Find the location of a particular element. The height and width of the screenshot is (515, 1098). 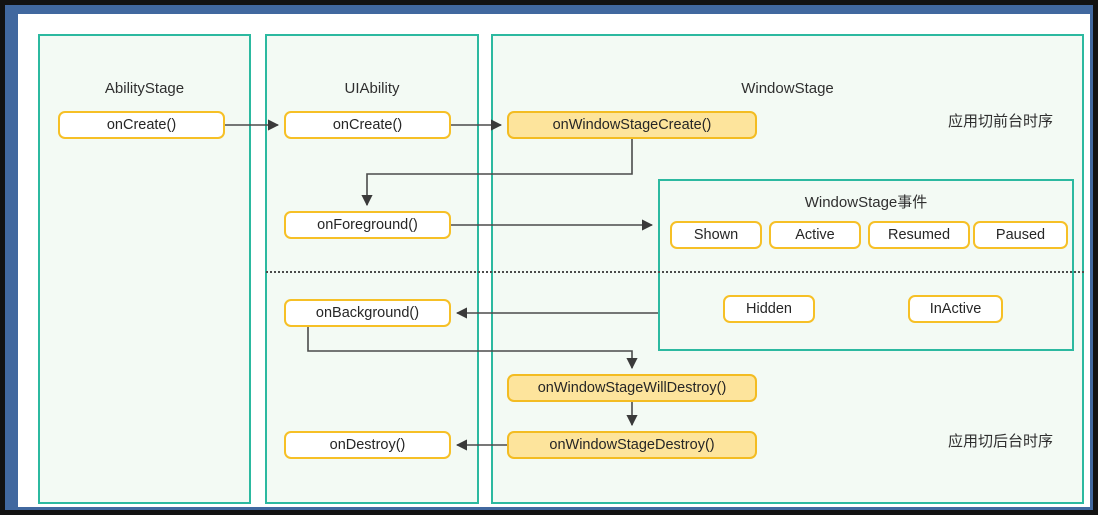

node-uiability-ondestroy: onDestroy() is located at coordinates (367, 445).